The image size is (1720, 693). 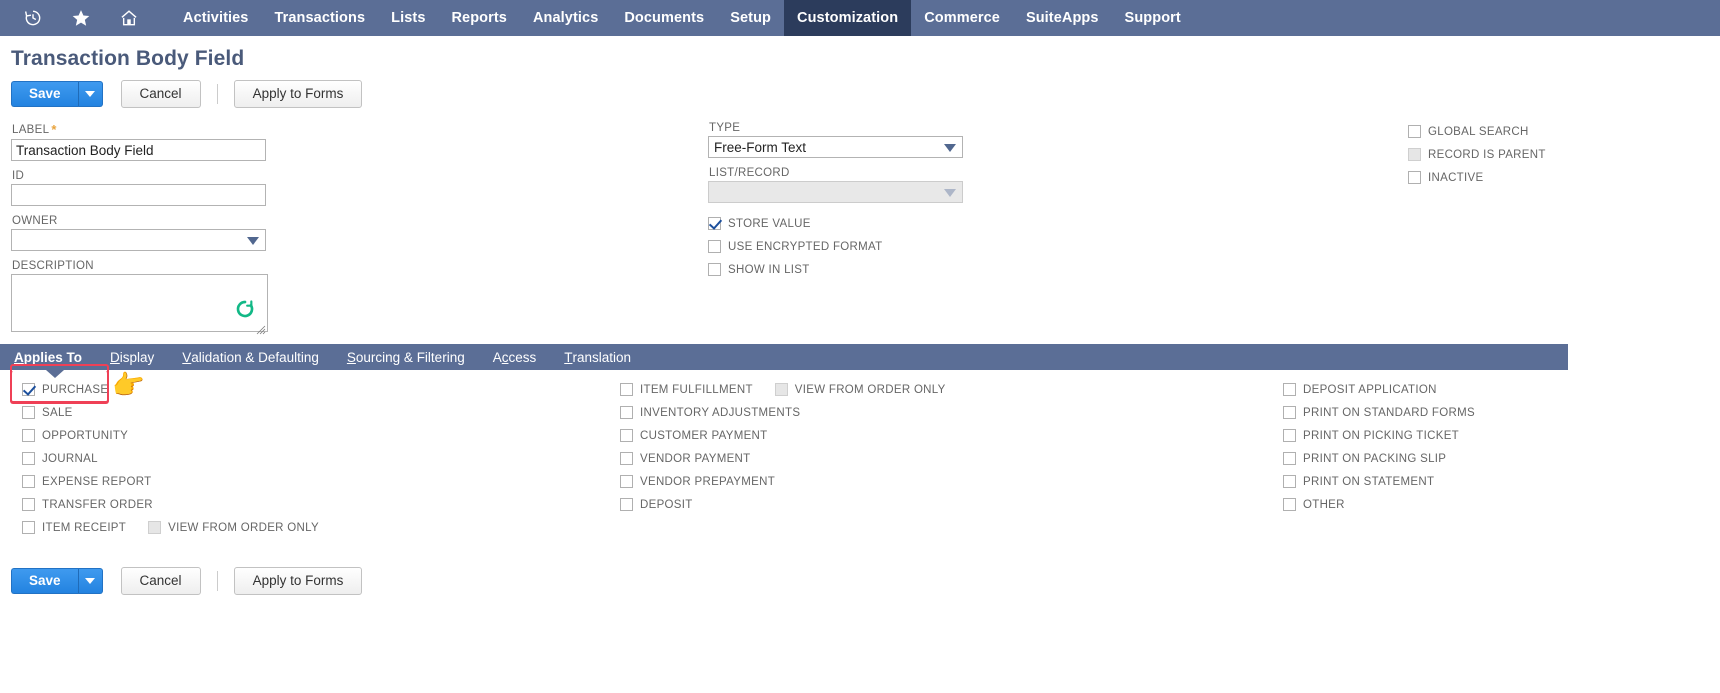 I want to click on checkbox-row: VENDOR PAYMENT, so click(x=783, y=458).